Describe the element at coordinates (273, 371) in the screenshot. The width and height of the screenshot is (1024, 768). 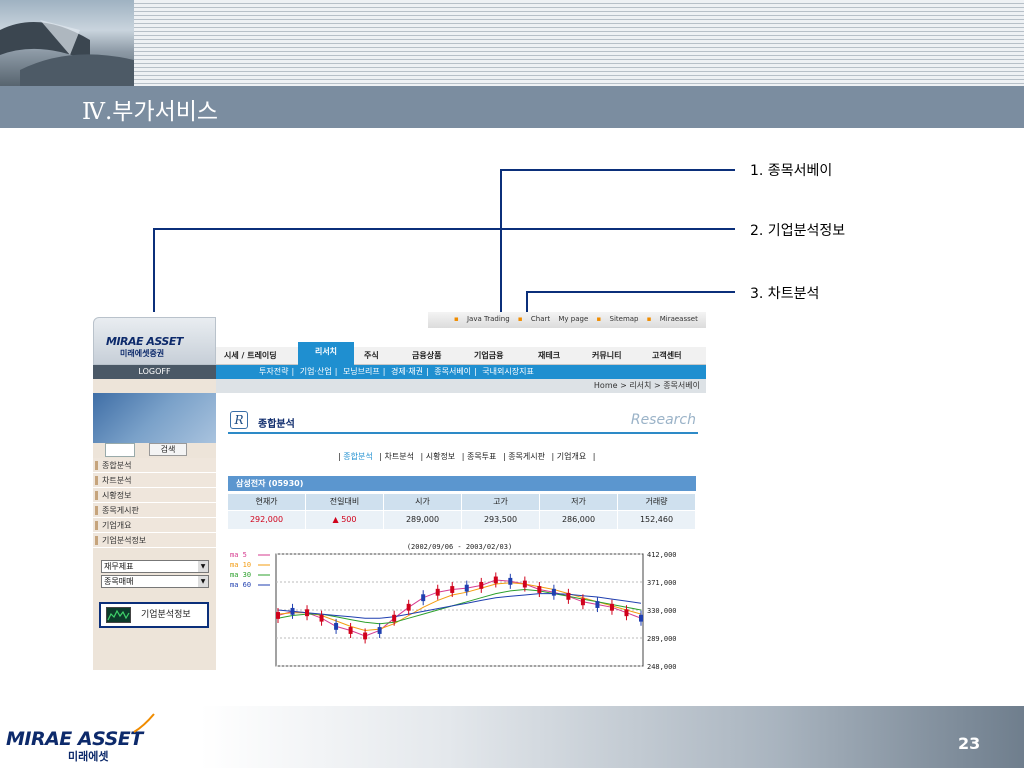
I see `subnav-strategy: 투자전략` at that location.